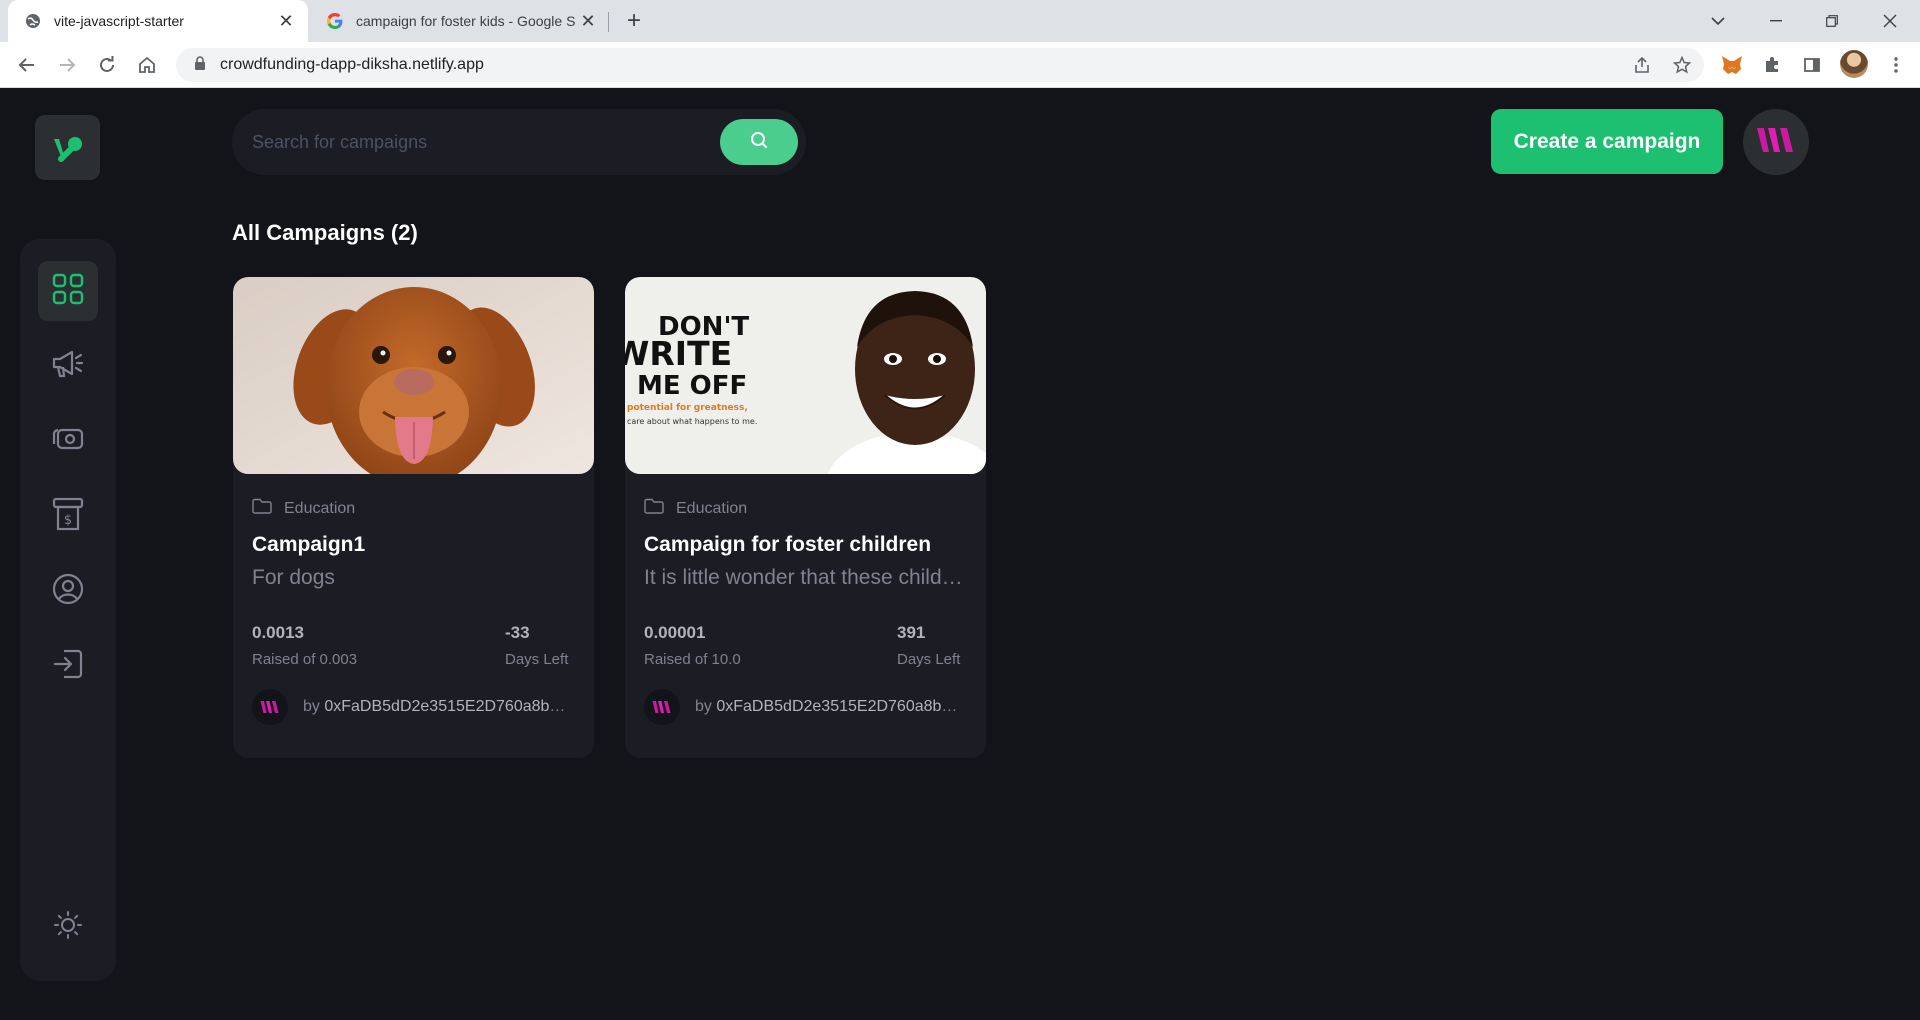  I want to click on app-logo, so click(67, 147).